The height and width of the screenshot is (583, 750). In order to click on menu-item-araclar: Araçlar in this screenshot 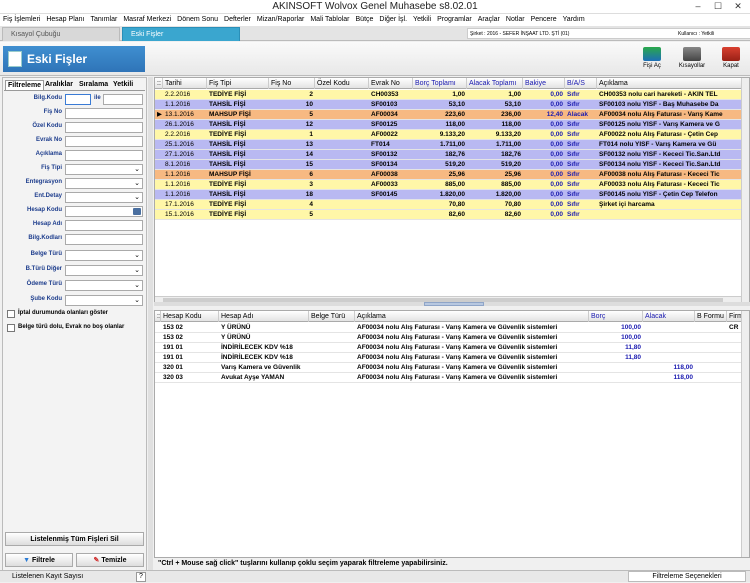, I will do `click(489, 20)`.